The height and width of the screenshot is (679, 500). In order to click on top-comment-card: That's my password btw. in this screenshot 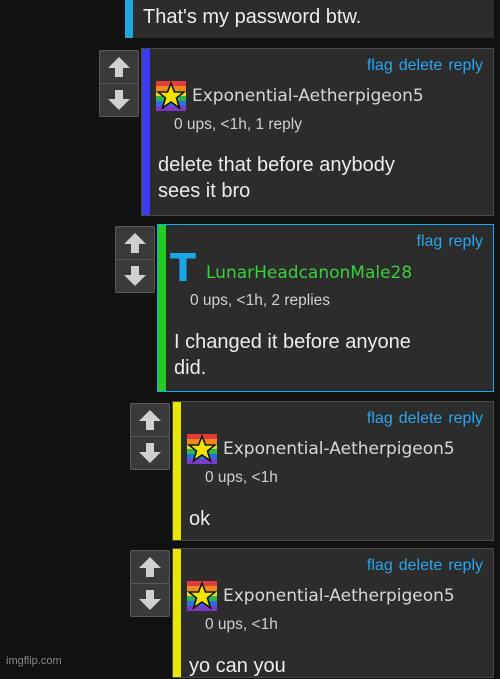, I will do `click(309, 19)`.